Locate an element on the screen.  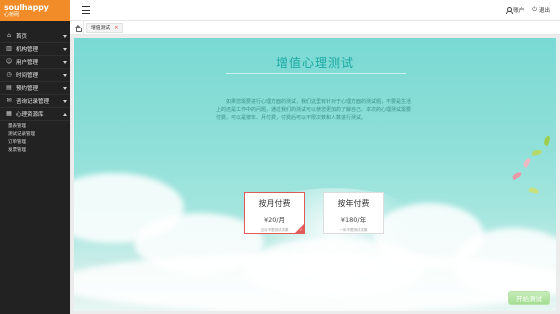
chat-icon: ✉ is located at coordinates (9, 100).